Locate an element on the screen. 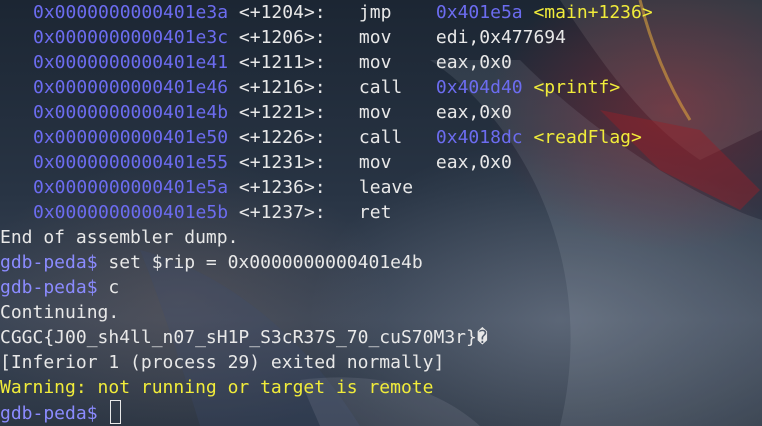 The height and width of the screenshot is (426, 762). instruction-address: 0x0000000000401e46 is located at coordinates (131, 87).